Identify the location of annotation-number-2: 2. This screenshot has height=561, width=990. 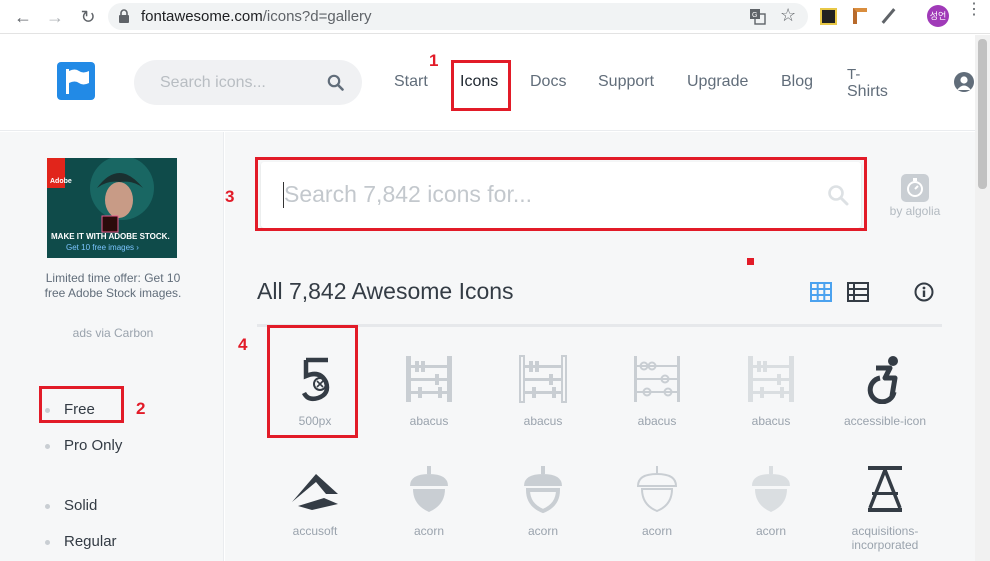
(141, 408).